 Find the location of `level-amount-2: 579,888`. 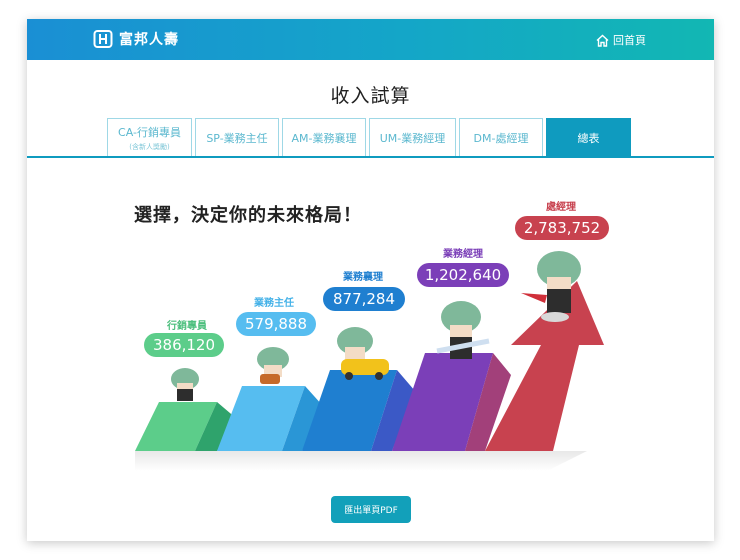

level-amount-2: 579,888 is located at coordinates (276, 324).